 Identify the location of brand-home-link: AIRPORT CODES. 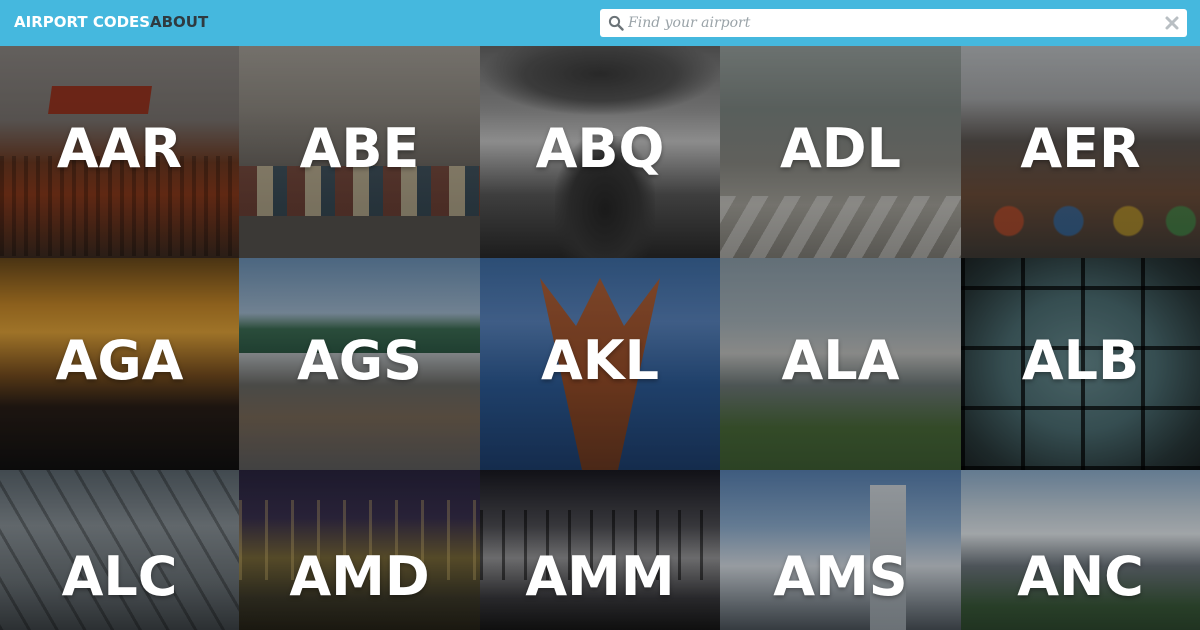
(82, 22).